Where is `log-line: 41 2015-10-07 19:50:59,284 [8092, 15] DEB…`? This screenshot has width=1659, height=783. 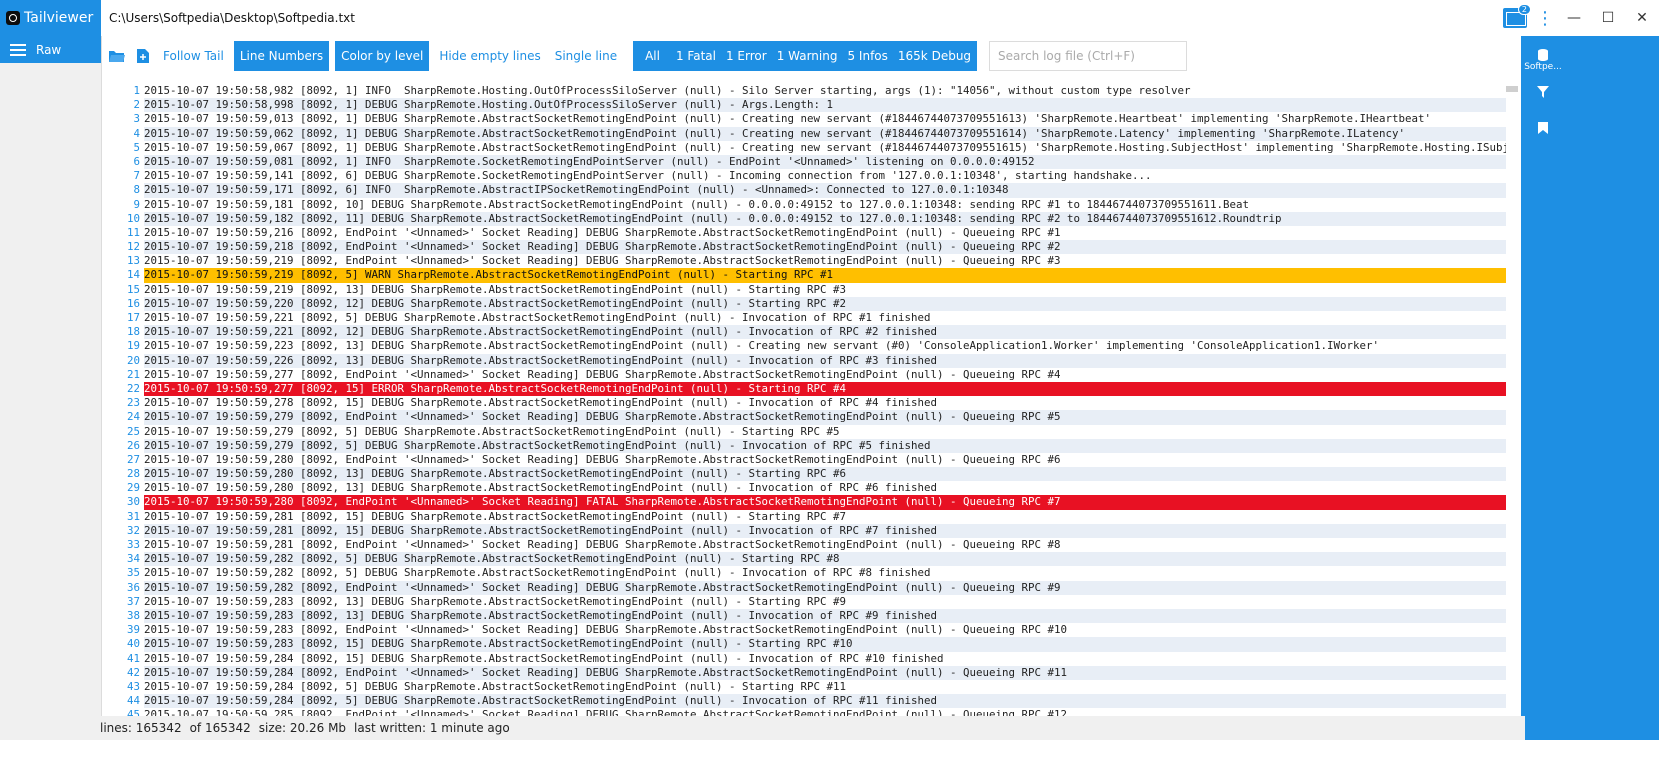 log-line: 41 2015-10-07 19:50:59,284 [8092, 15] DEB… is located at coordinates (803, 659).